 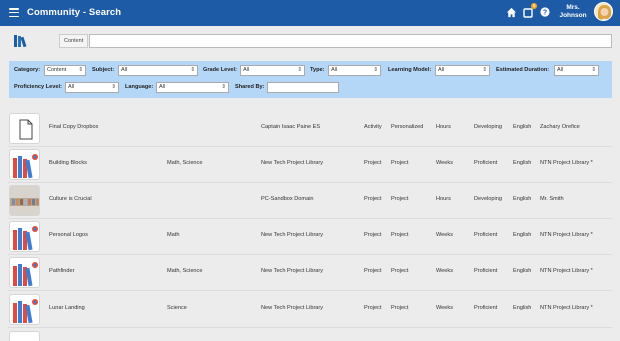 I want to click on help-icon: ?, so click(x=545, y=12).